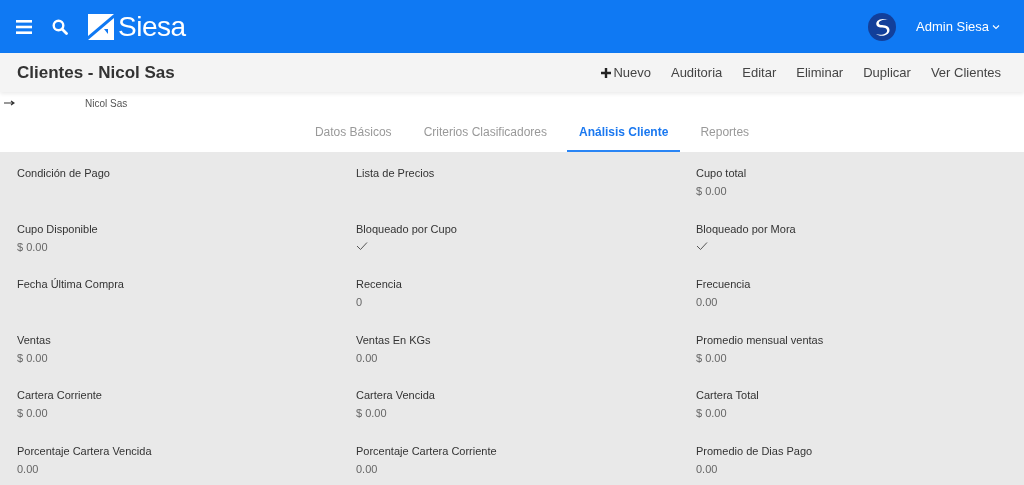 The height and width of the screenshot is (485, 1024). What do you see at coordinates (426, 450) in the screenshot?
I see `field-label: Porcentaje Cartera Corriente` at bounding box center [426, 450].